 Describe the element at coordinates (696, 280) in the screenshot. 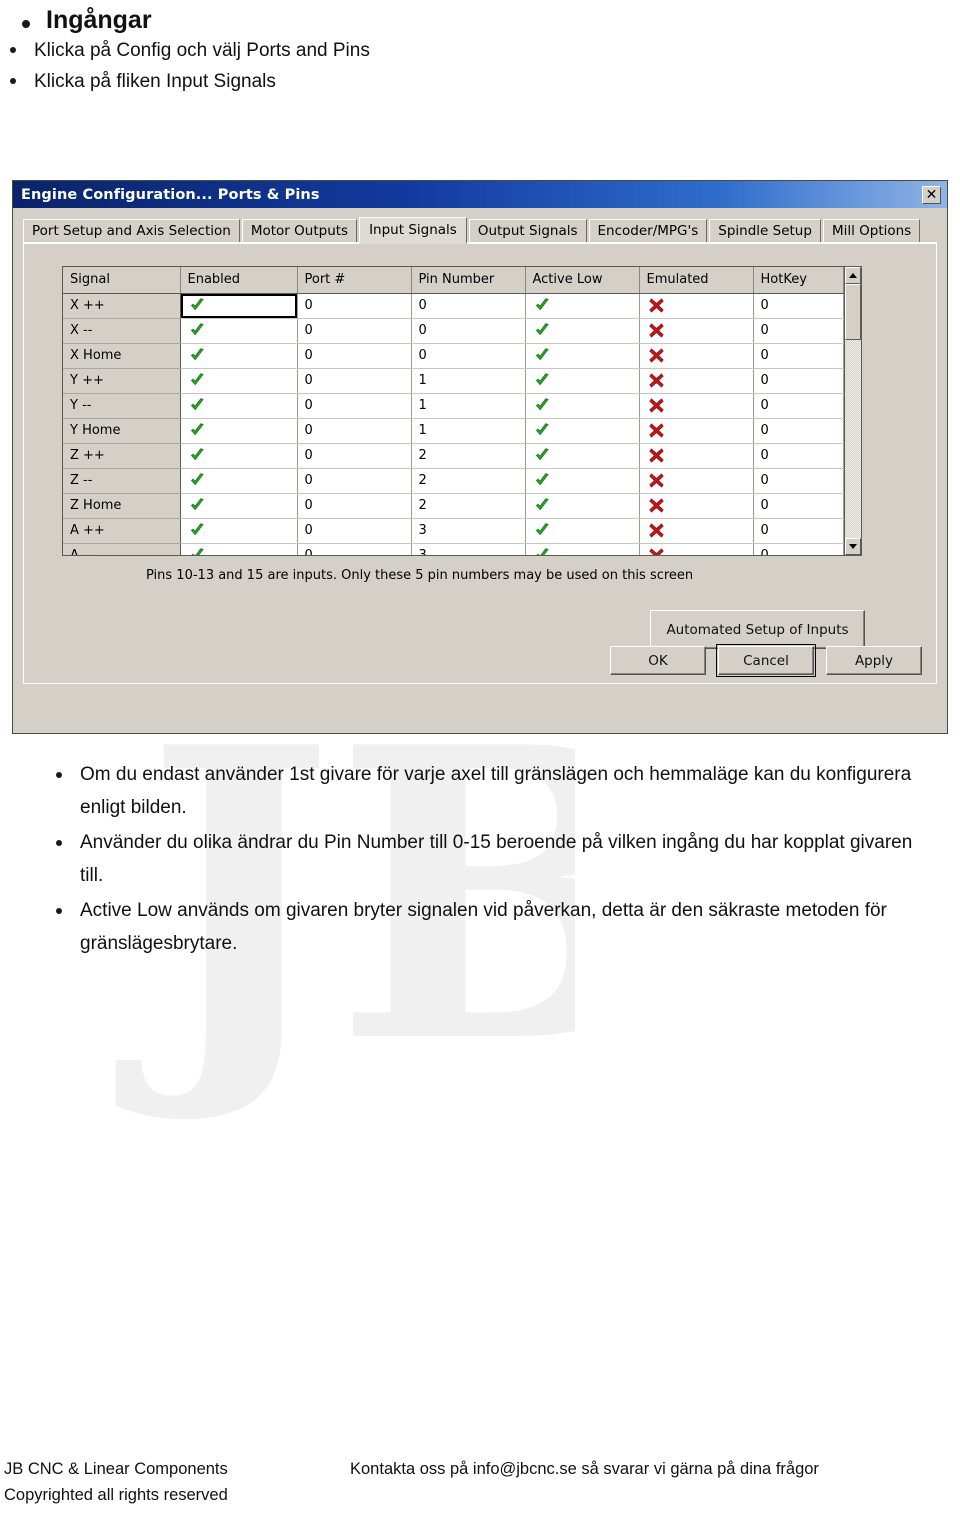

I see `column-header-emulated: Emulated` at that location.